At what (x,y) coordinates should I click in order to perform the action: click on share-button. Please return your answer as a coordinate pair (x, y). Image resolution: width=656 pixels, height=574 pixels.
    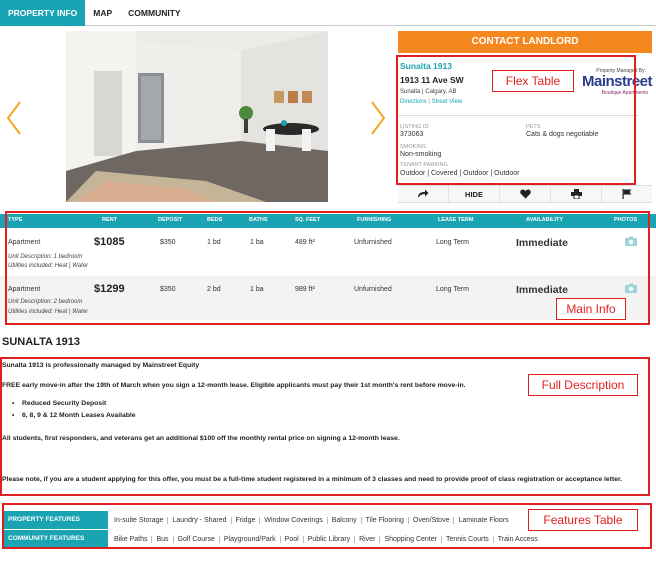
    Looking at the image, I should click on (423, 194).